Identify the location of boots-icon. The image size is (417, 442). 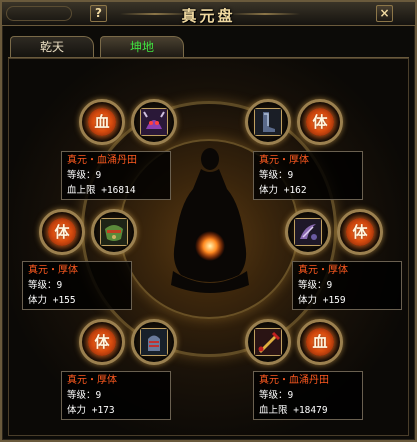
(268, 122).